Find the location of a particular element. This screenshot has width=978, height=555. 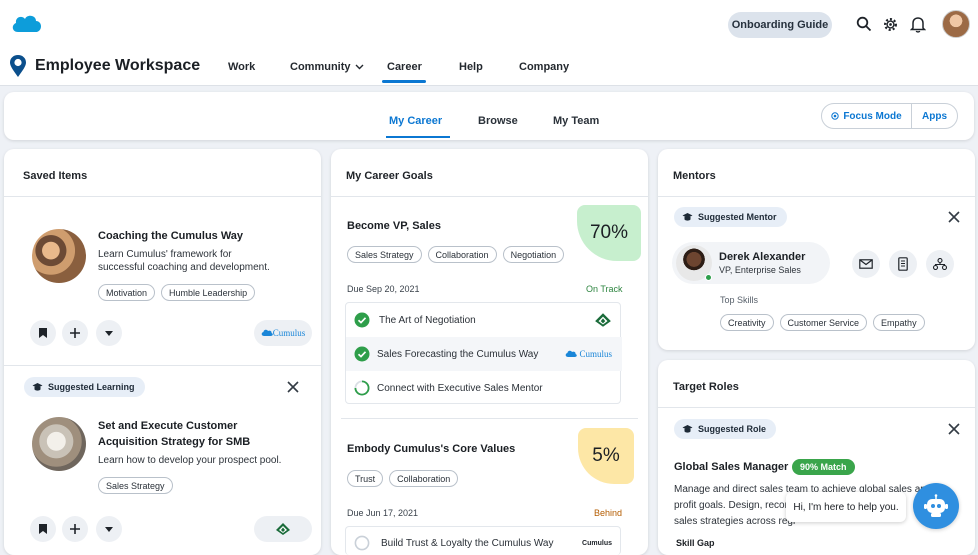

gear-icon is located at coordinates (890, 24).